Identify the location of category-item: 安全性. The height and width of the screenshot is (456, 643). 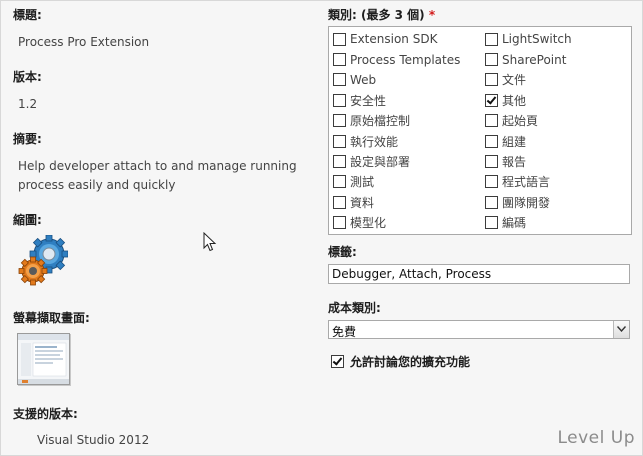
(396, 100).